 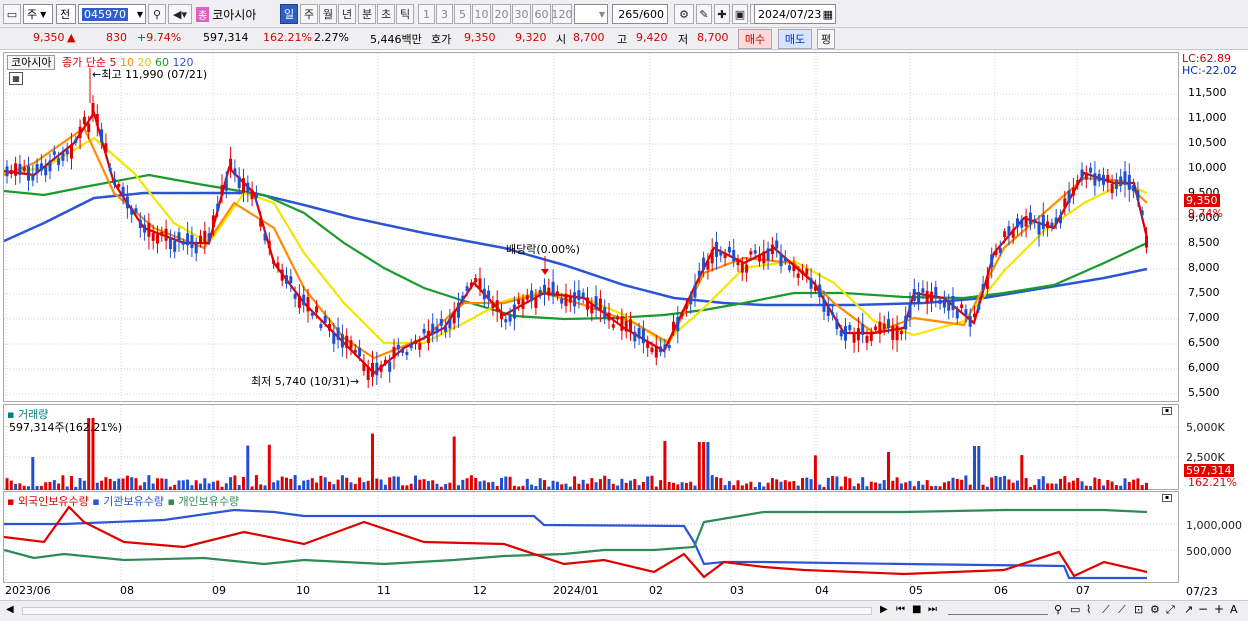 I want to click on chart-type-icon: ▭, so click(x=1075, y=609).